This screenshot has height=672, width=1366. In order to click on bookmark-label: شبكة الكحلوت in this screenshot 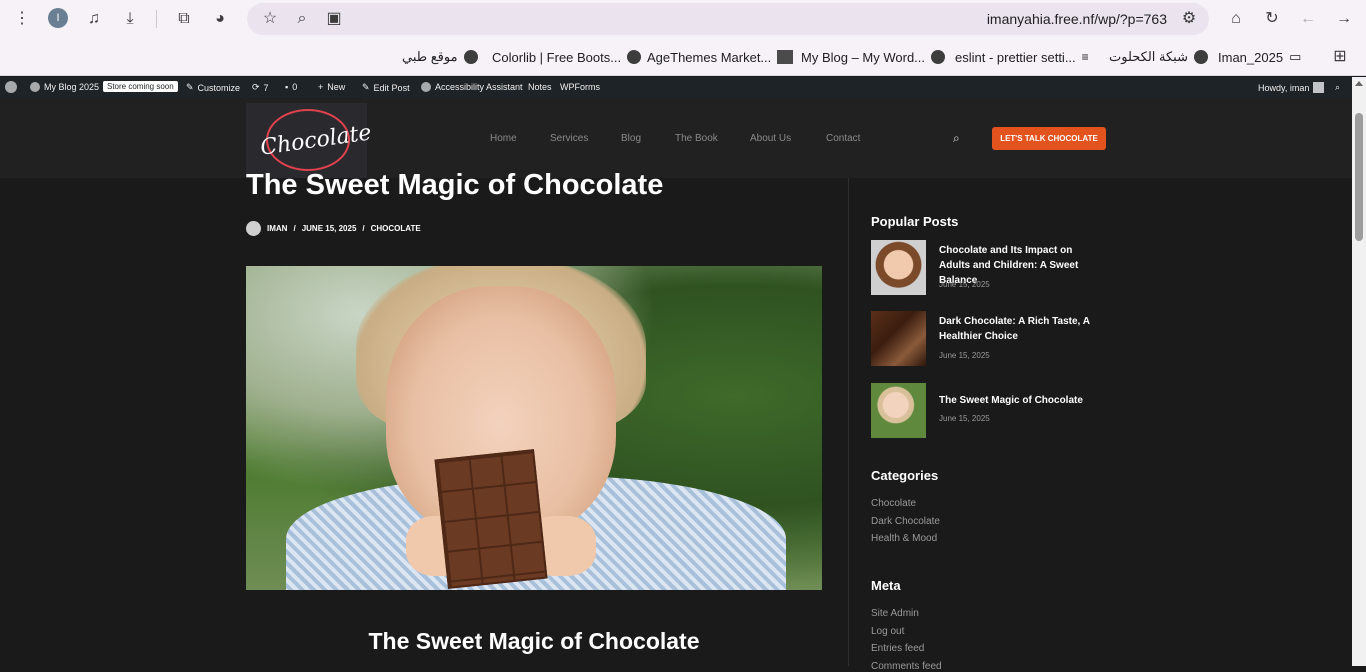, I will do `click(1148, 56)`.